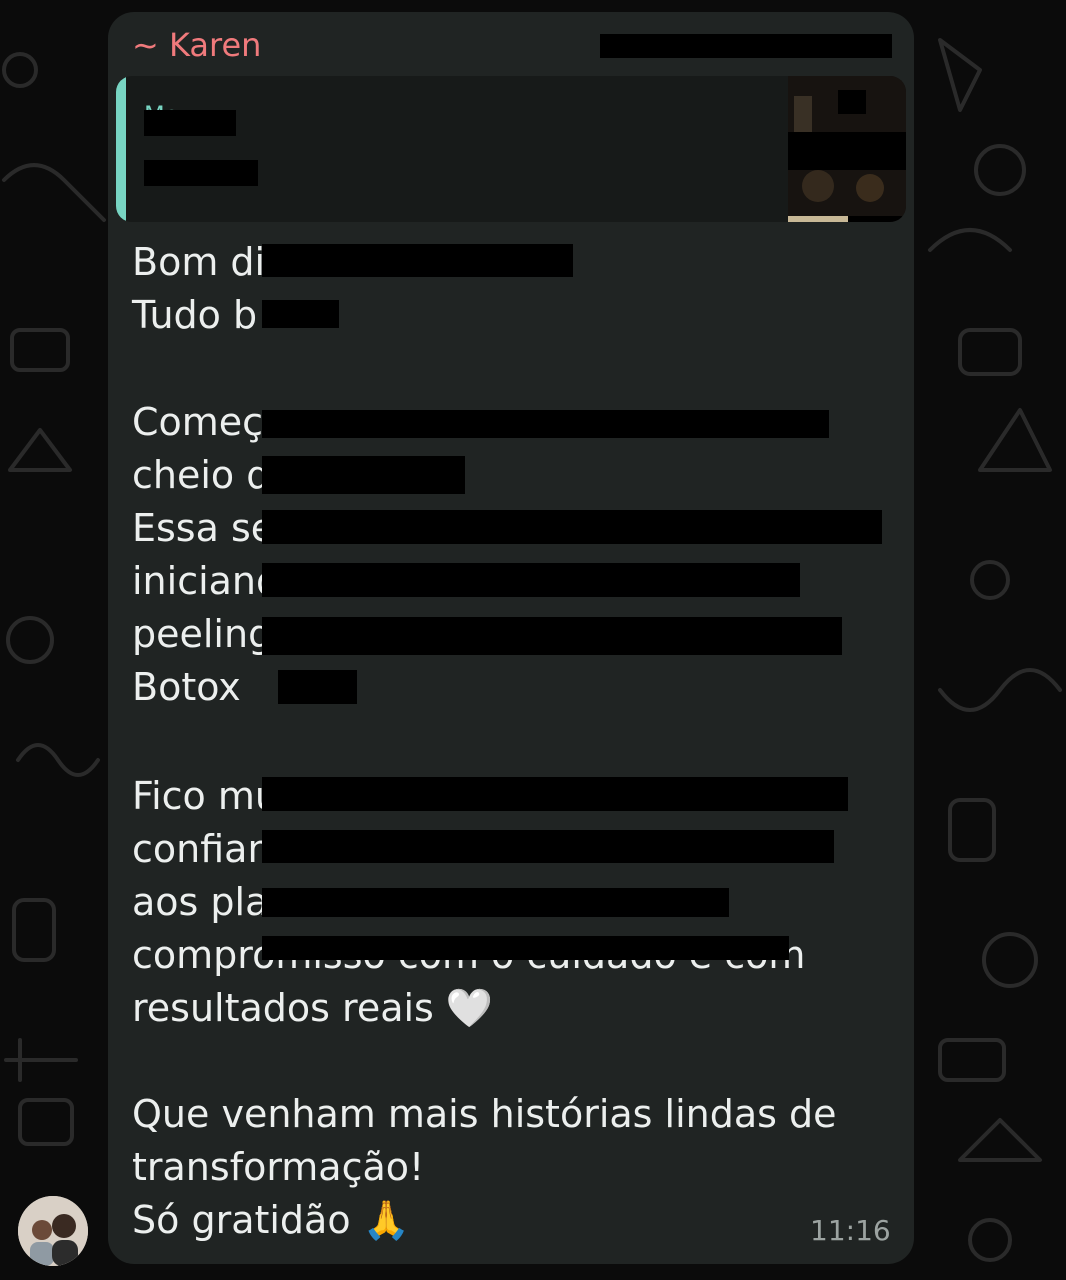  Describe the element at coordinates (271, 1220) in the screenshot. I see `message-line: Só gratidão 🙏` at that location.